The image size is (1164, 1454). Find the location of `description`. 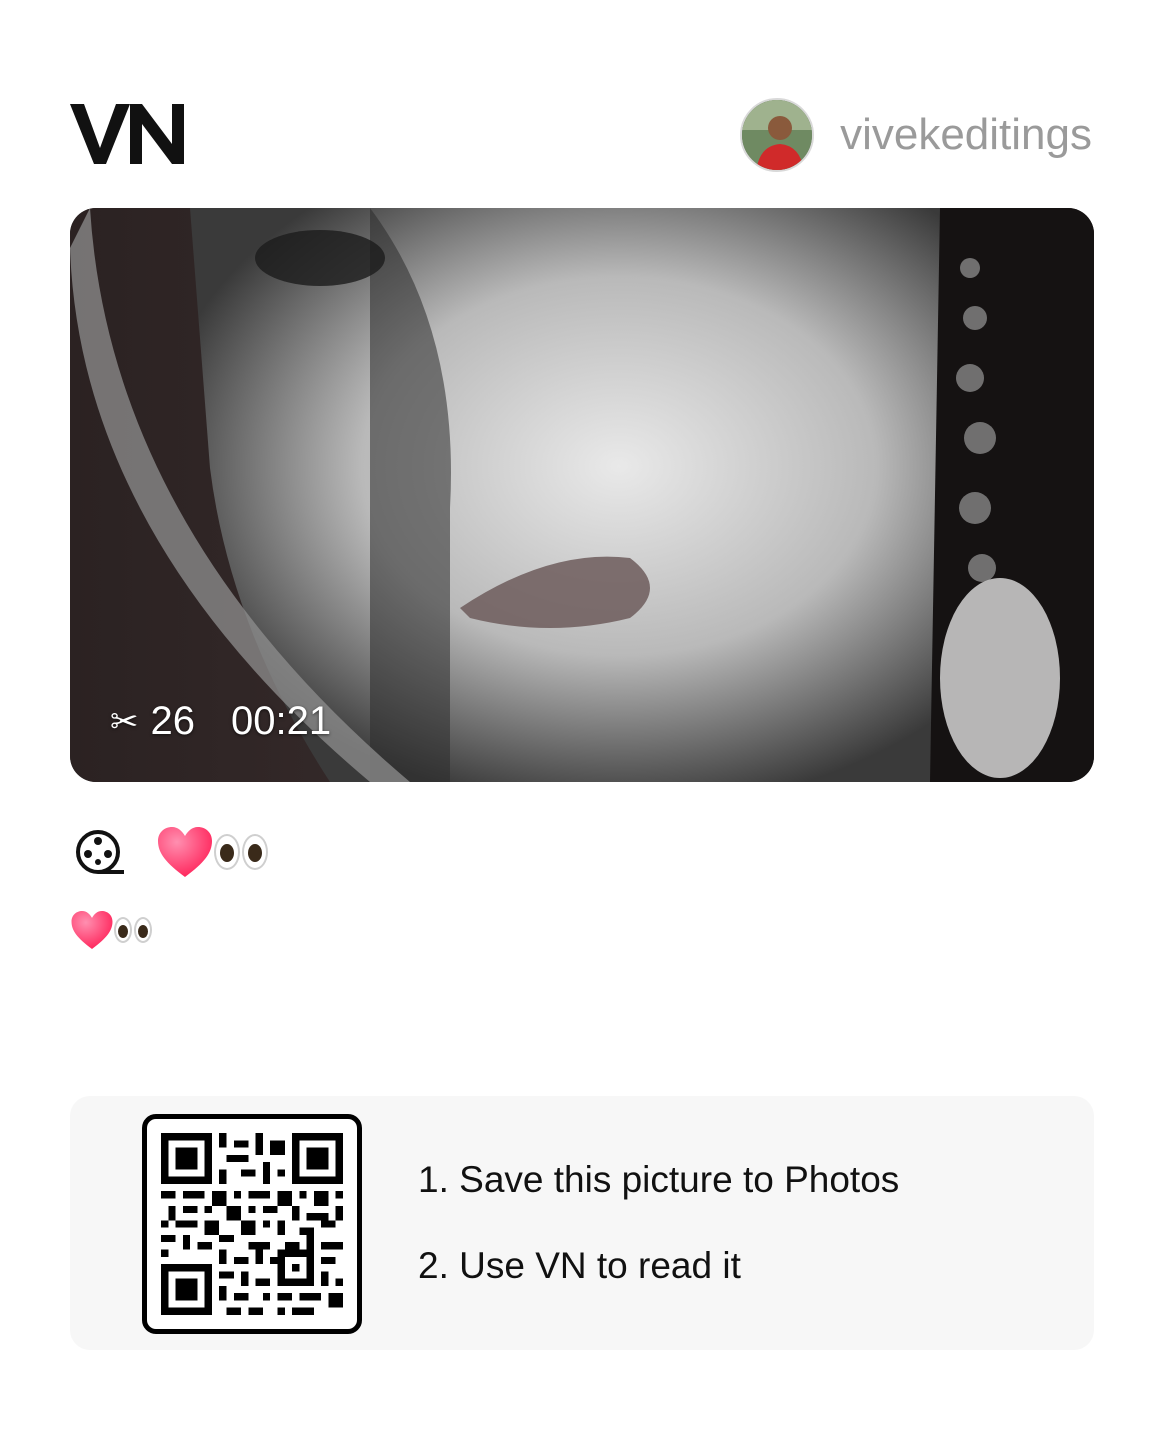

description is located at coordinates (111, 930).